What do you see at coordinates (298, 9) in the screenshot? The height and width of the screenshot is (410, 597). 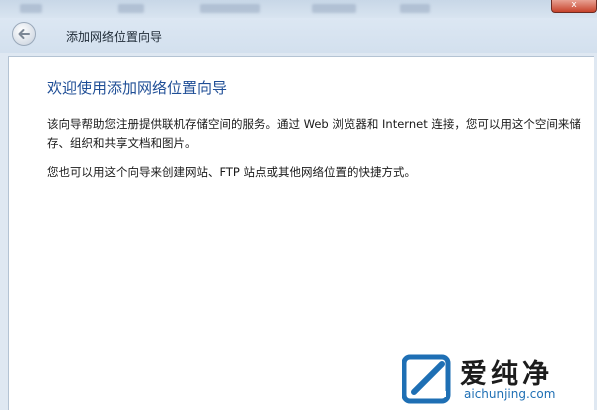 I see `title-bar: x` at bounding box center [298, 9].